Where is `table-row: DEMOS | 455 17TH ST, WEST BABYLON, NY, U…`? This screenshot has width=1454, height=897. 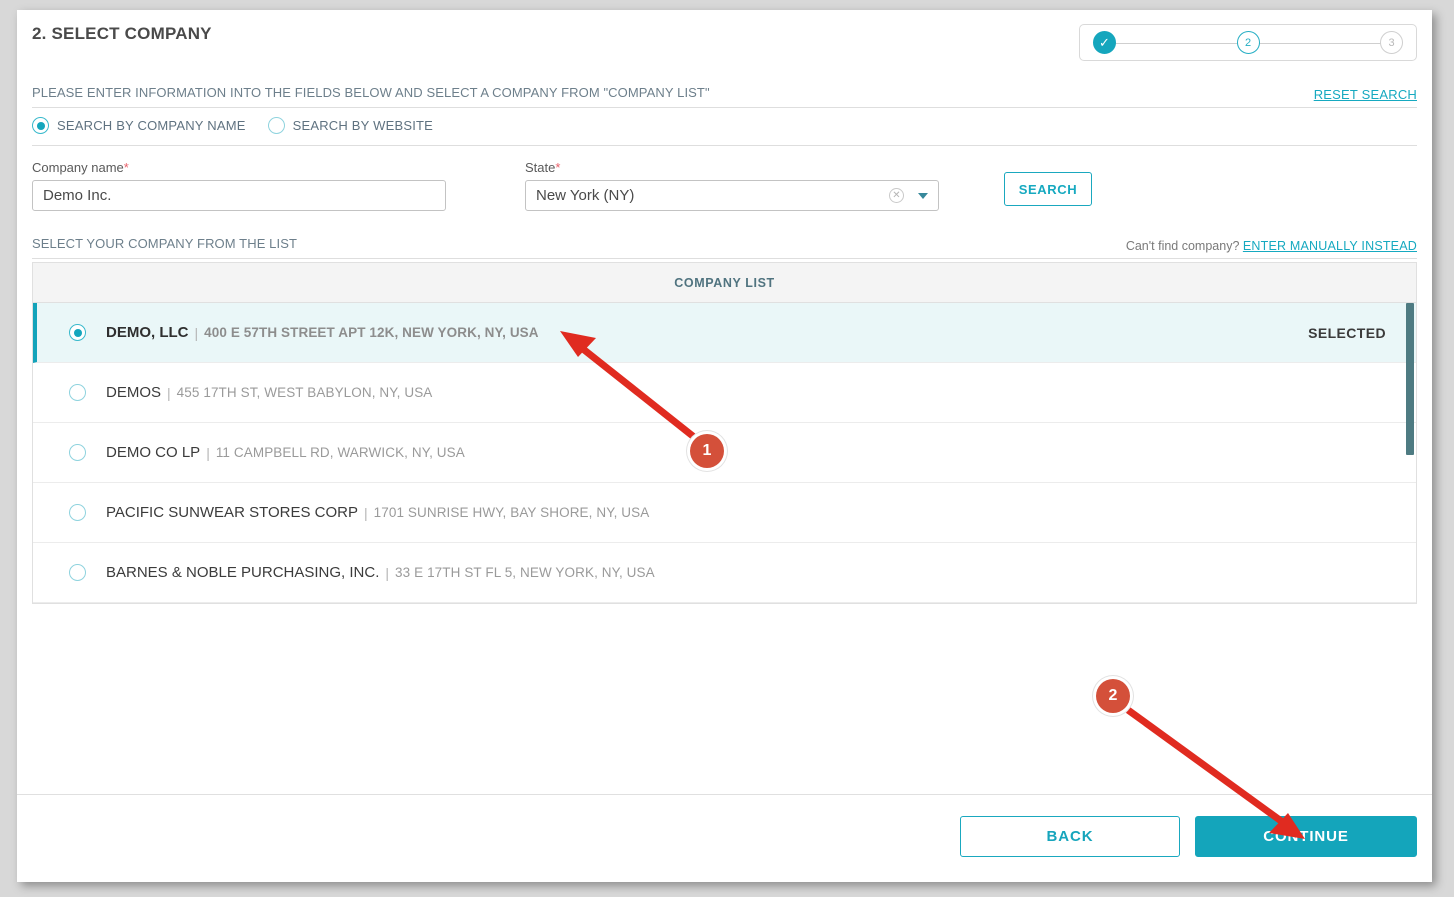 table-row: DEMOS | 455 17TH ST, WEST BABYLON, NY, U… is located at coordinates (724, 393).